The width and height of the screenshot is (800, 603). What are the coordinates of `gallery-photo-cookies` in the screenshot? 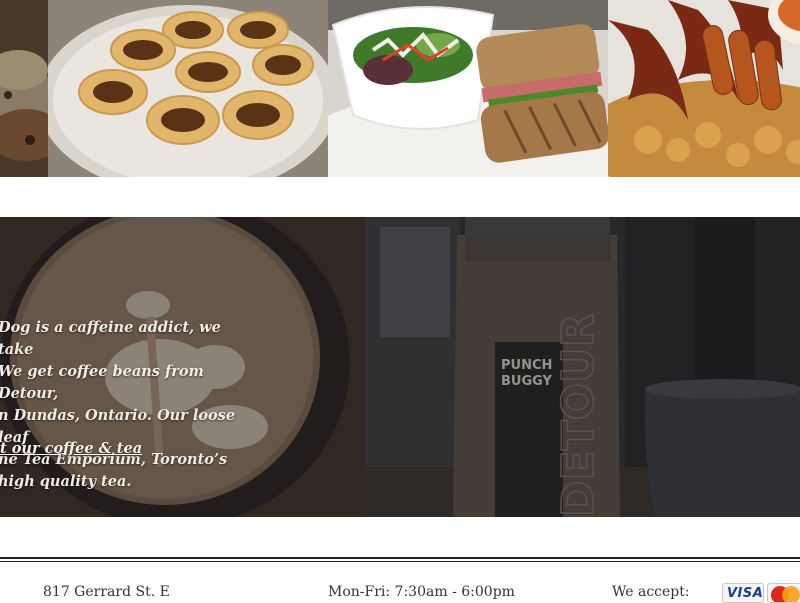 It's located at (24, 88).